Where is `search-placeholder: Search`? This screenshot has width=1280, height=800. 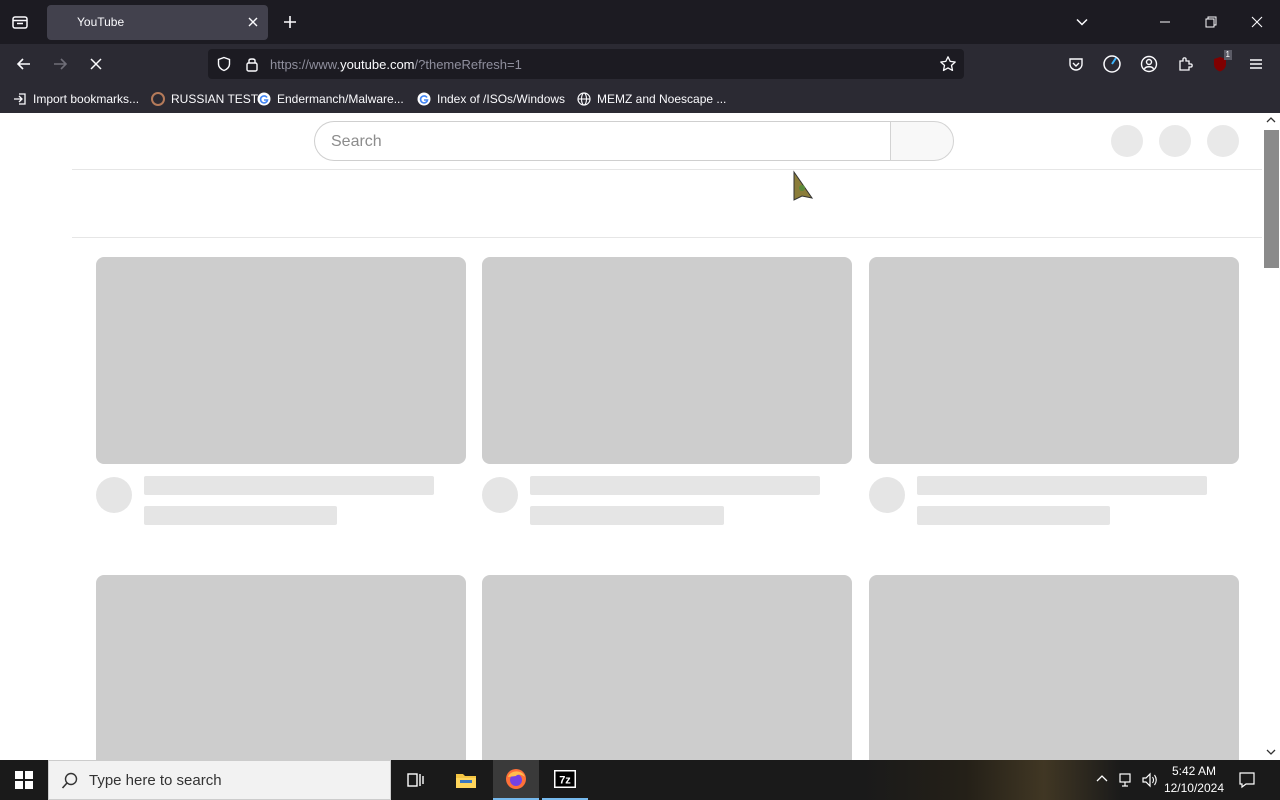
search-placeholder: Search is located at coordinates (356, 141).